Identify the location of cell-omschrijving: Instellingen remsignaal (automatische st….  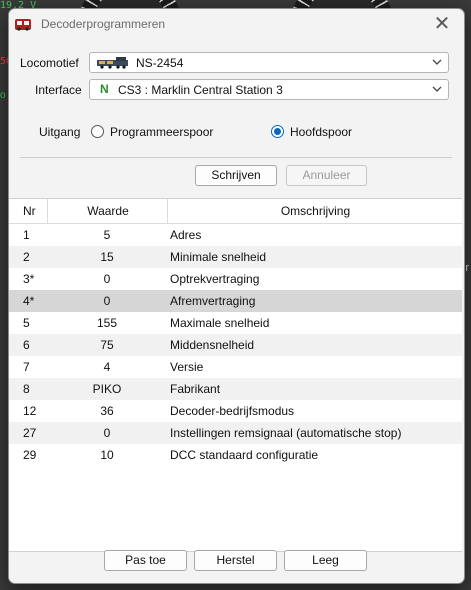
(286, 433).